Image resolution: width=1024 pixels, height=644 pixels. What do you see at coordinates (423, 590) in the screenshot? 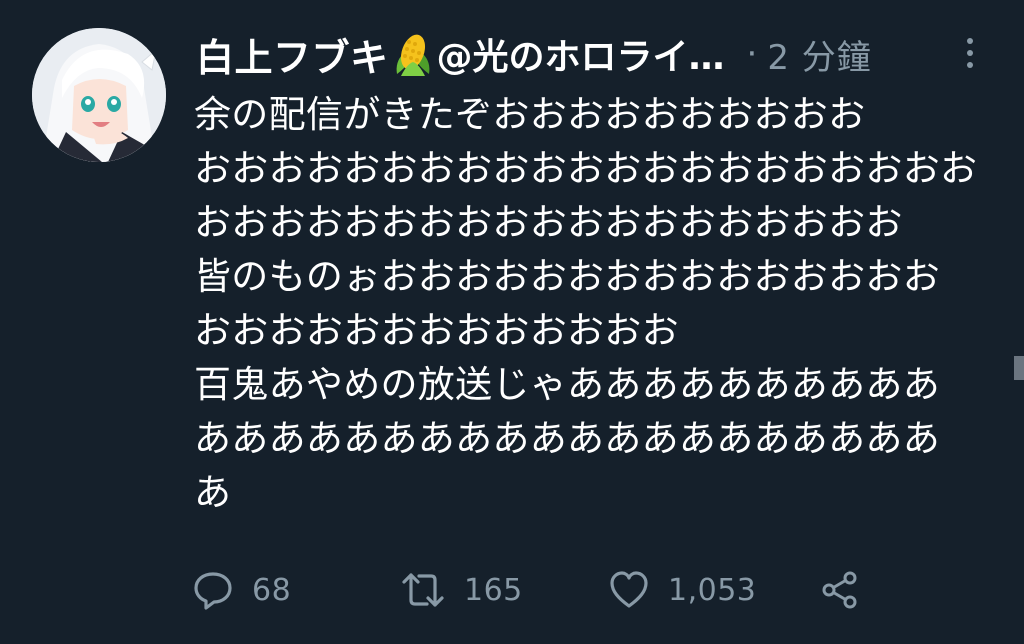
I see `retweet-icon` at bounding box center [423, 590].